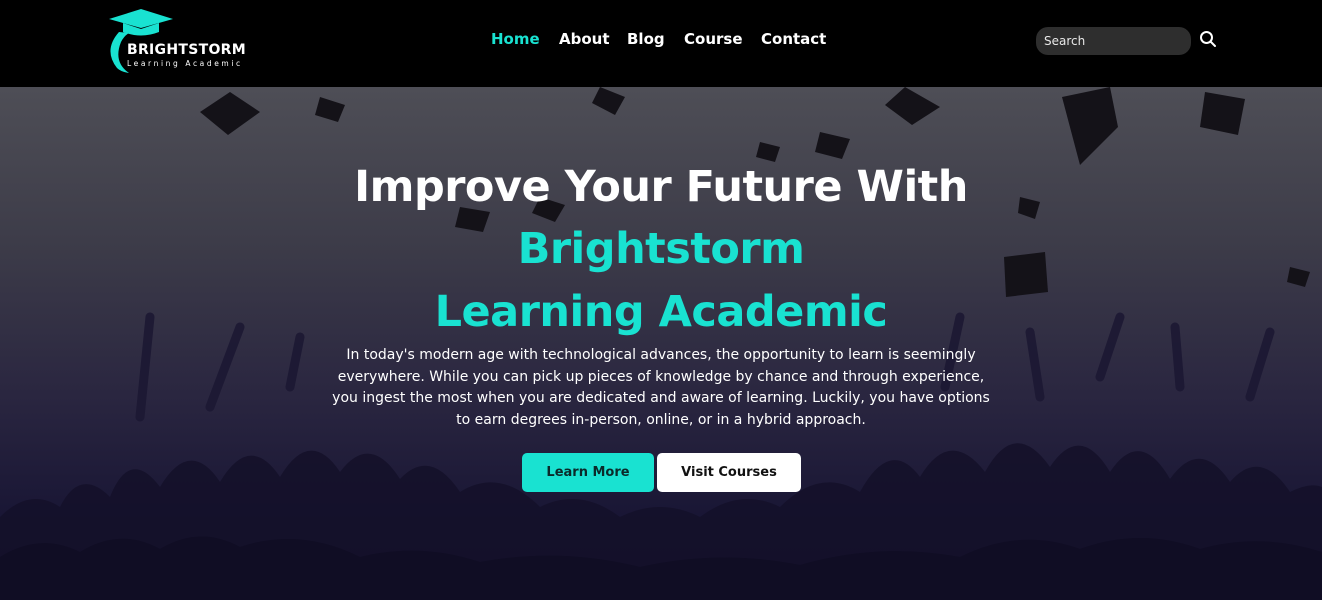 Image resolution: width=1322 pixels, height=600 pixels. I want to click on nav-home: Home, so click(515, 39).